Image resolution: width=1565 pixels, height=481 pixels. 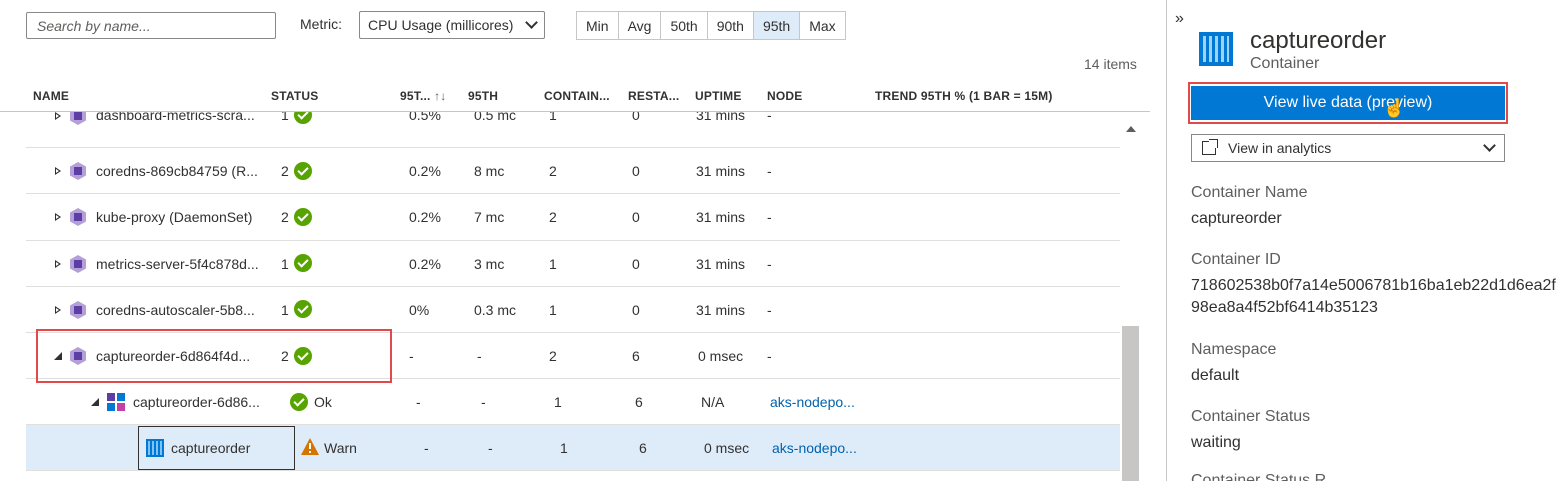 I want to click on percentile-avg-button: Avg, so click(x=640, y=25).